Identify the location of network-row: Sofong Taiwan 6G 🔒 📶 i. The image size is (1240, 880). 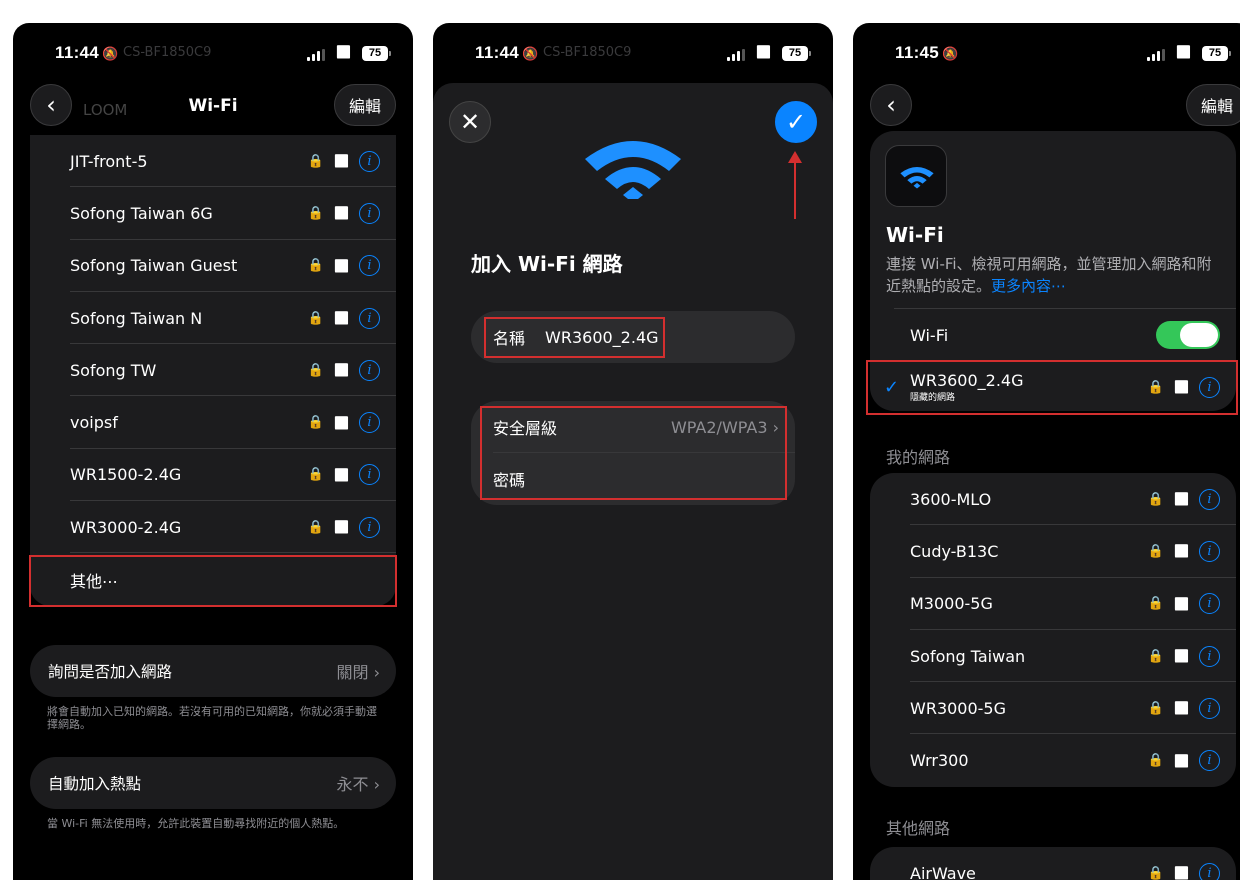
(213, 213).